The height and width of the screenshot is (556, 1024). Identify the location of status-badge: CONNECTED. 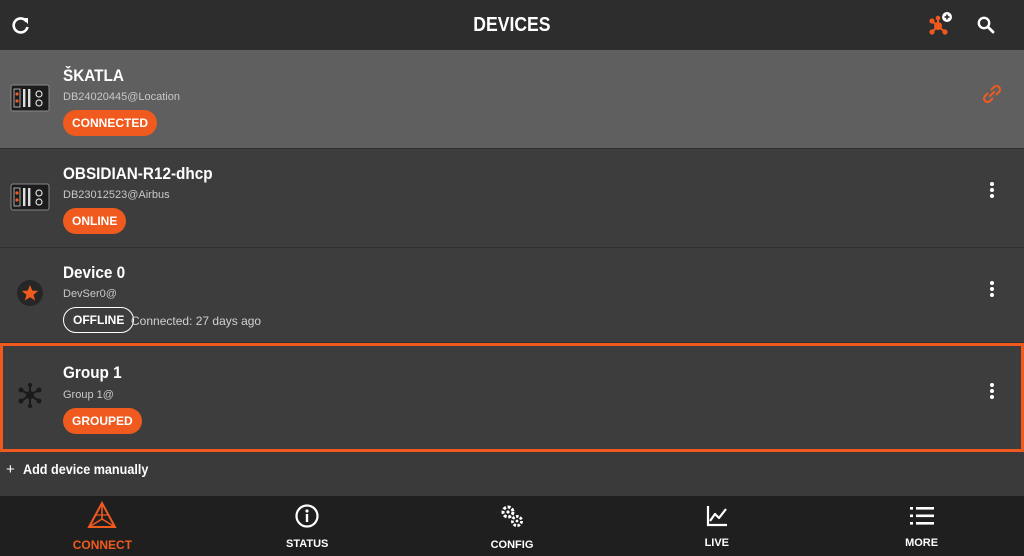
(110, 123).